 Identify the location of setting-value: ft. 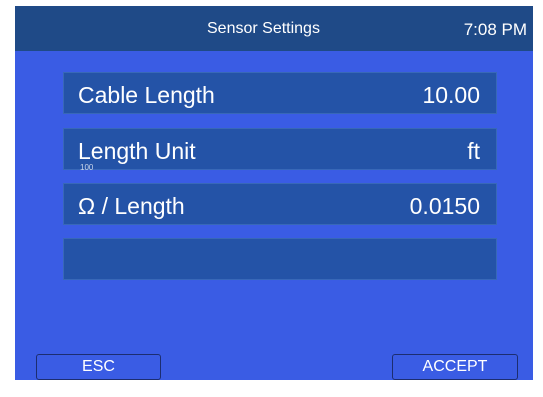
(473, 151).